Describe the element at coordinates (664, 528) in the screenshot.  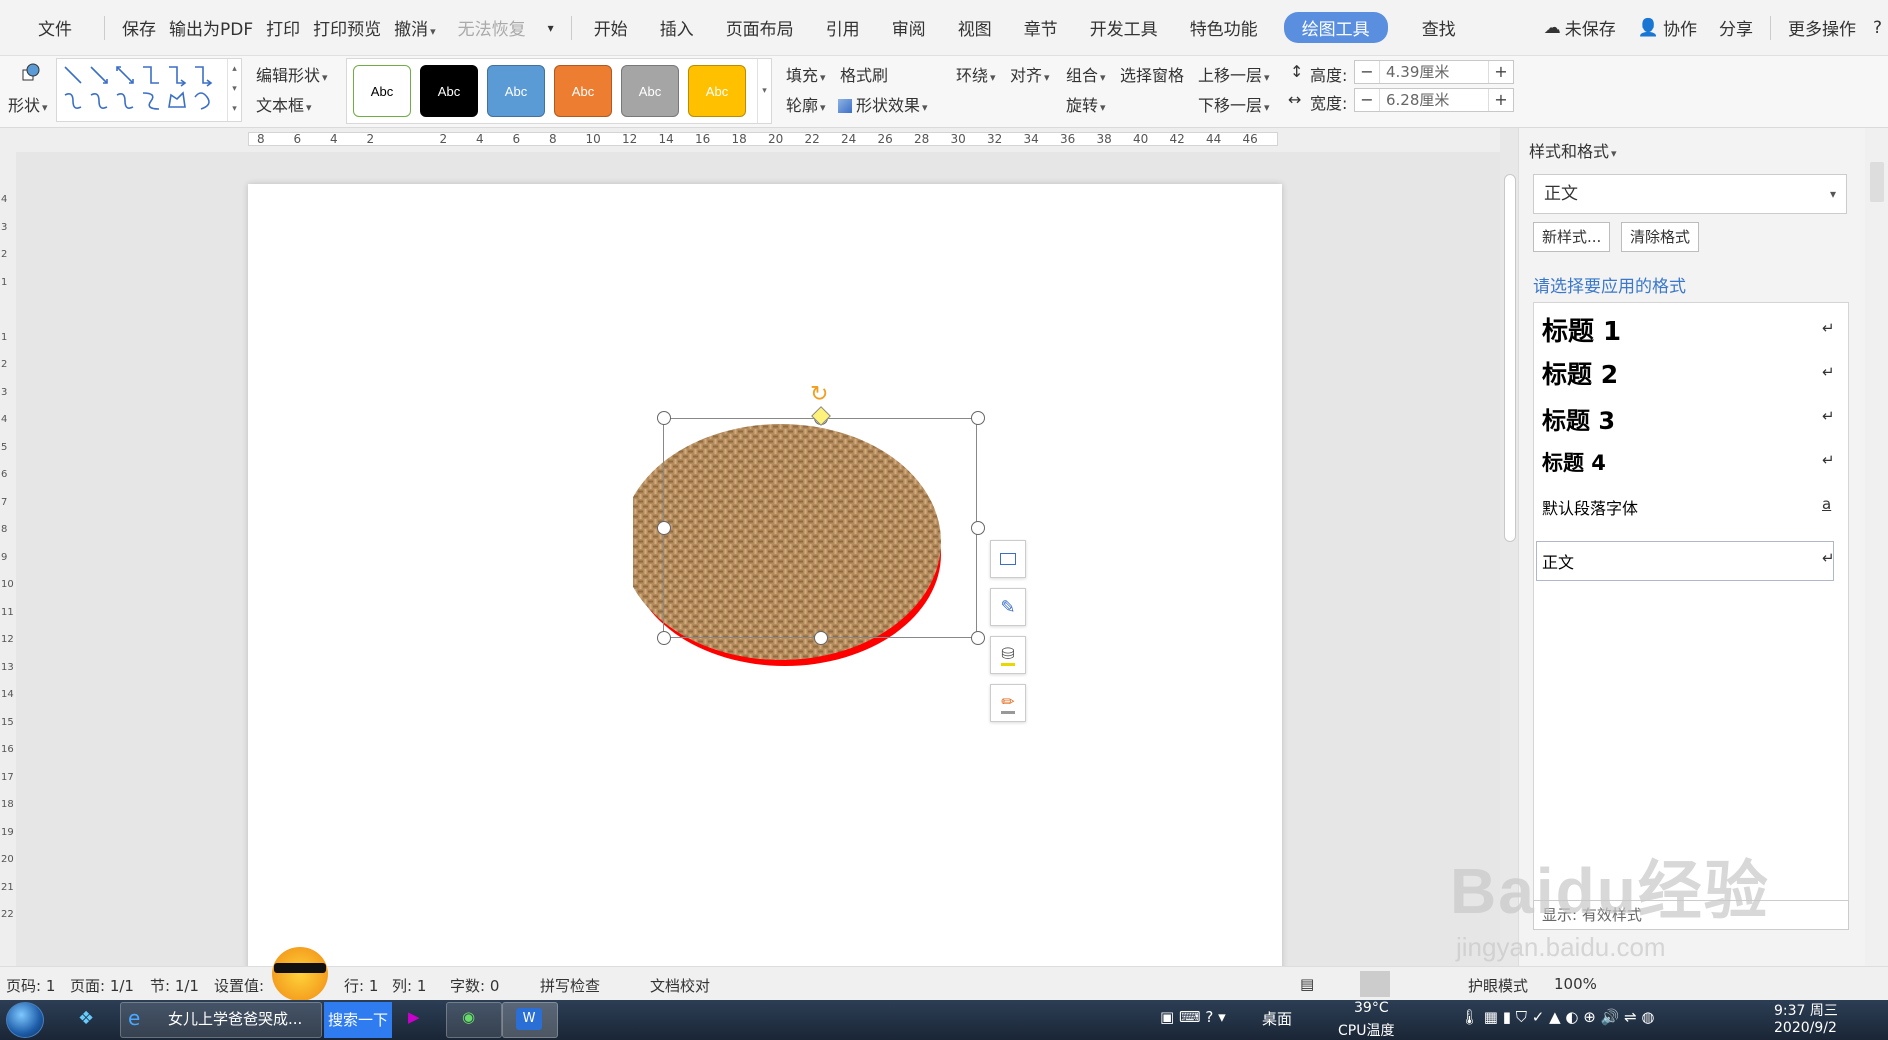
I see `resize-handle-left` at that location.